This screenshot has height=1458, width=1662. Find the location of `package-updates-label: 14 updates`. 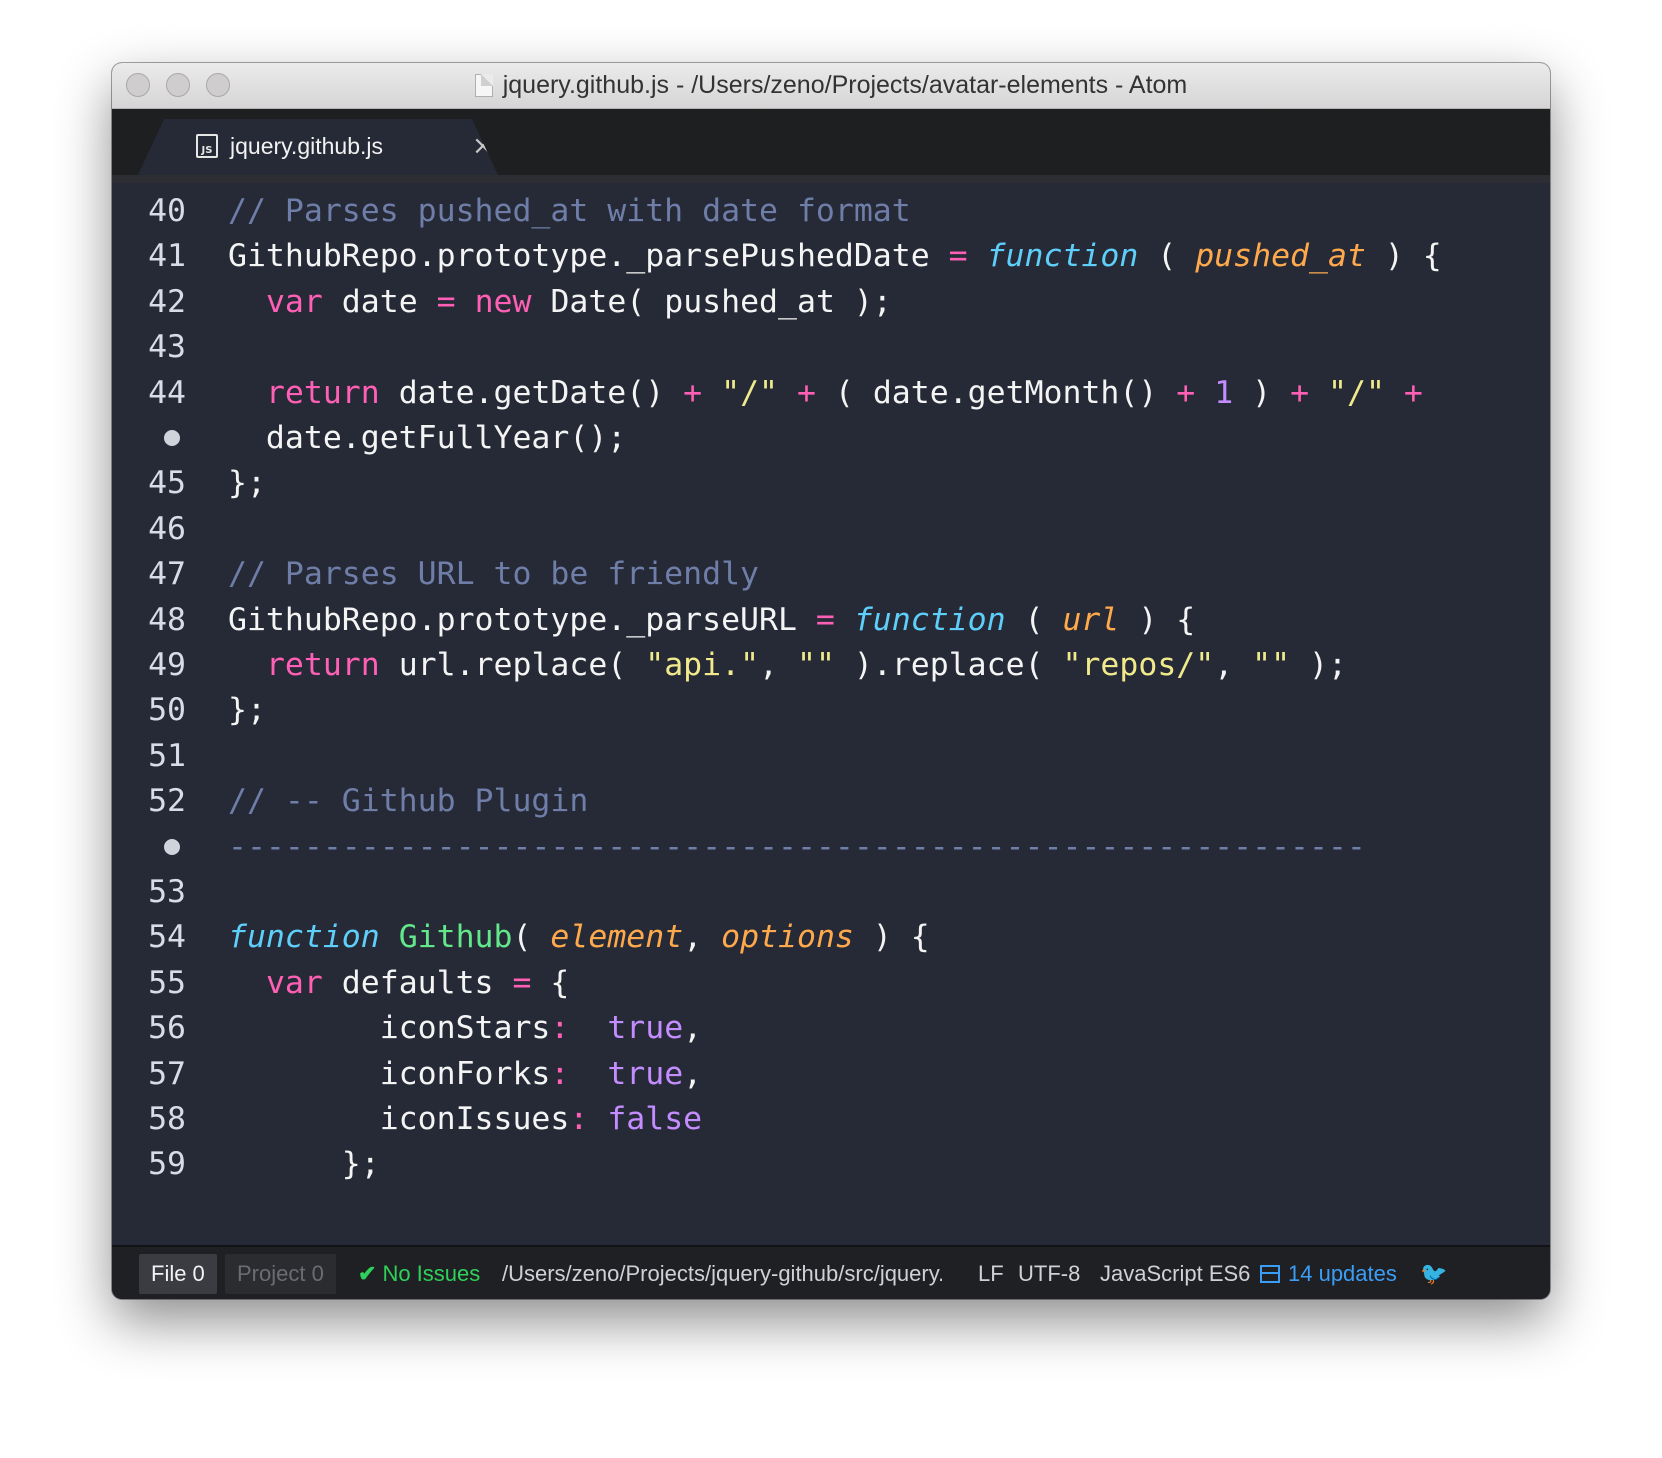

package-updates-label: 14 updates is located at coordinates (1342, 1273).